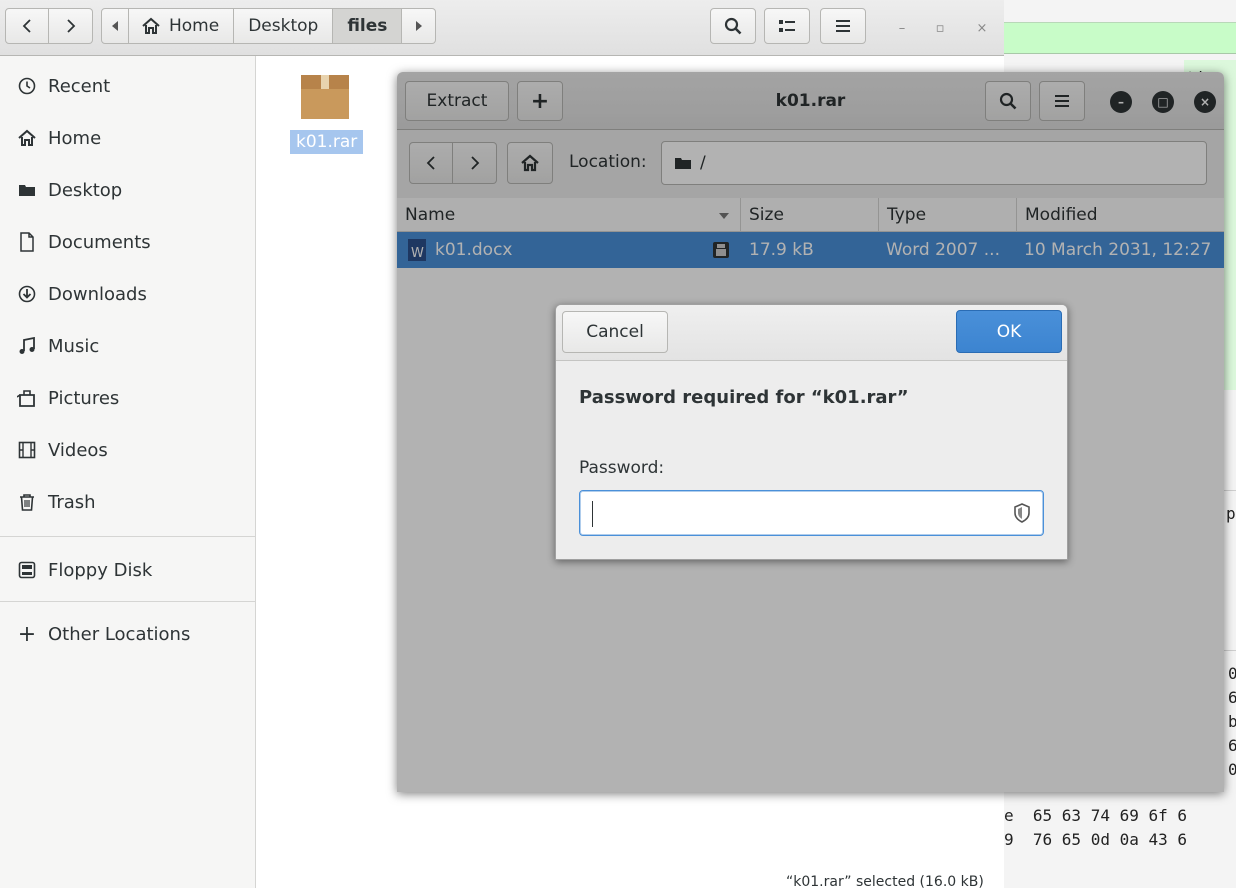  I want to click on sidebar-item-documents: Documents, so click(127, 242).